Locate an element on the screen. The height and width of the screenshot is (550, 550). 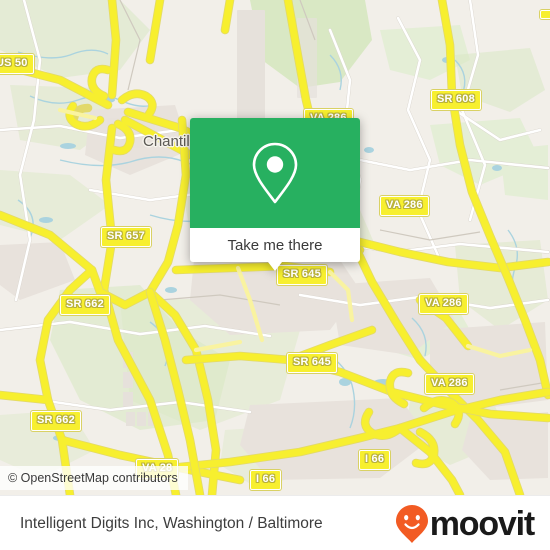
moovit-brand: moovit is located at coordinates (465, 524).